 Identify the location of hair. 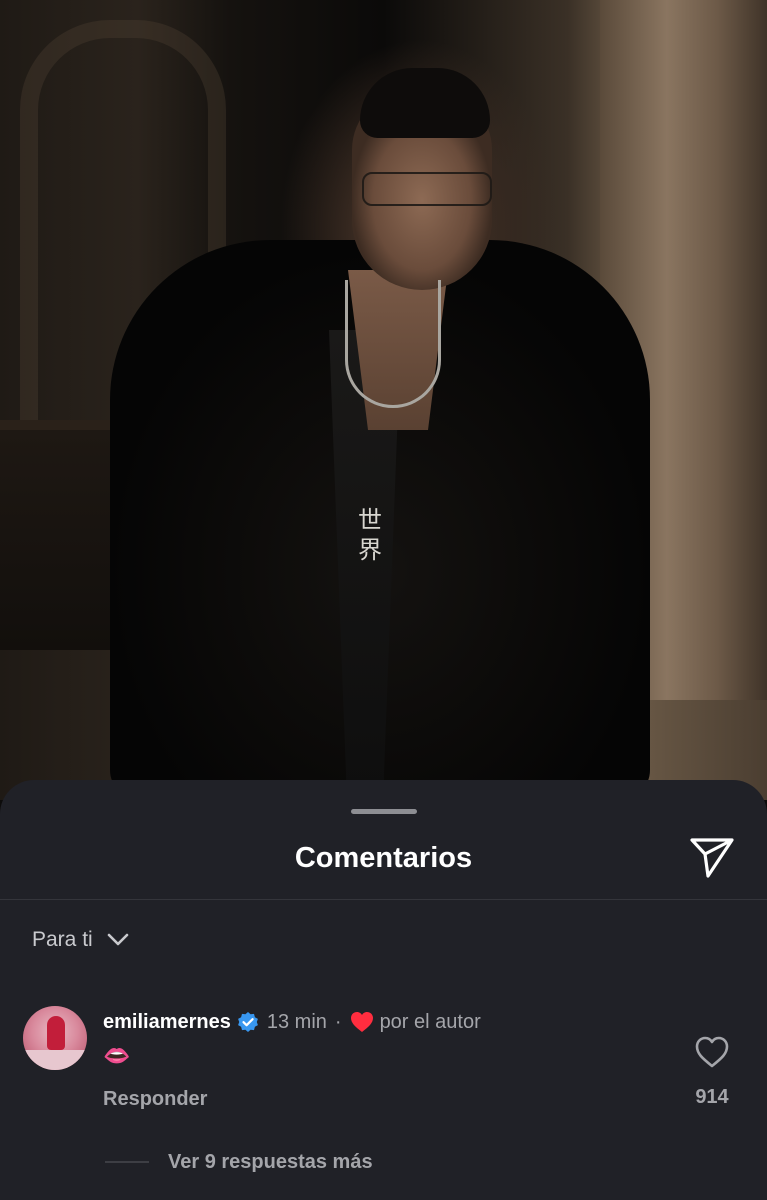
(425, 103).